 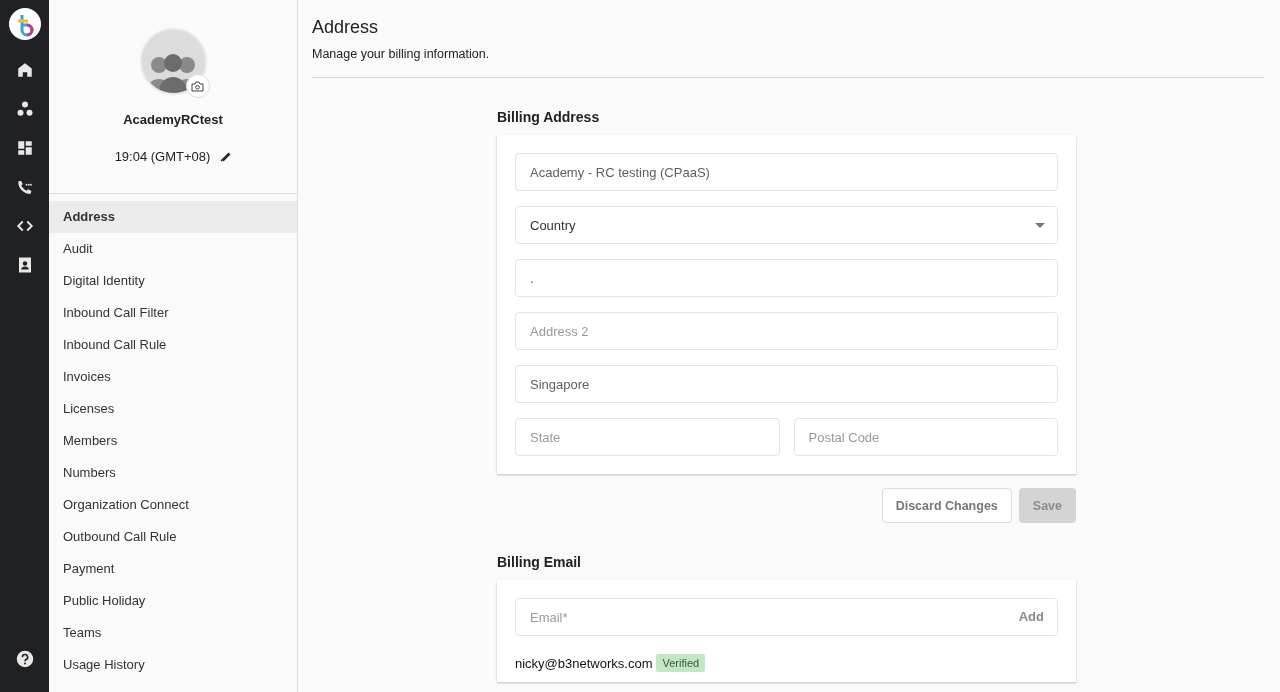 What do you see at coordinates (173, 119) in the screenshot?
I see `organization-name: AcademyRCtest` at bounding box center [173, 119].